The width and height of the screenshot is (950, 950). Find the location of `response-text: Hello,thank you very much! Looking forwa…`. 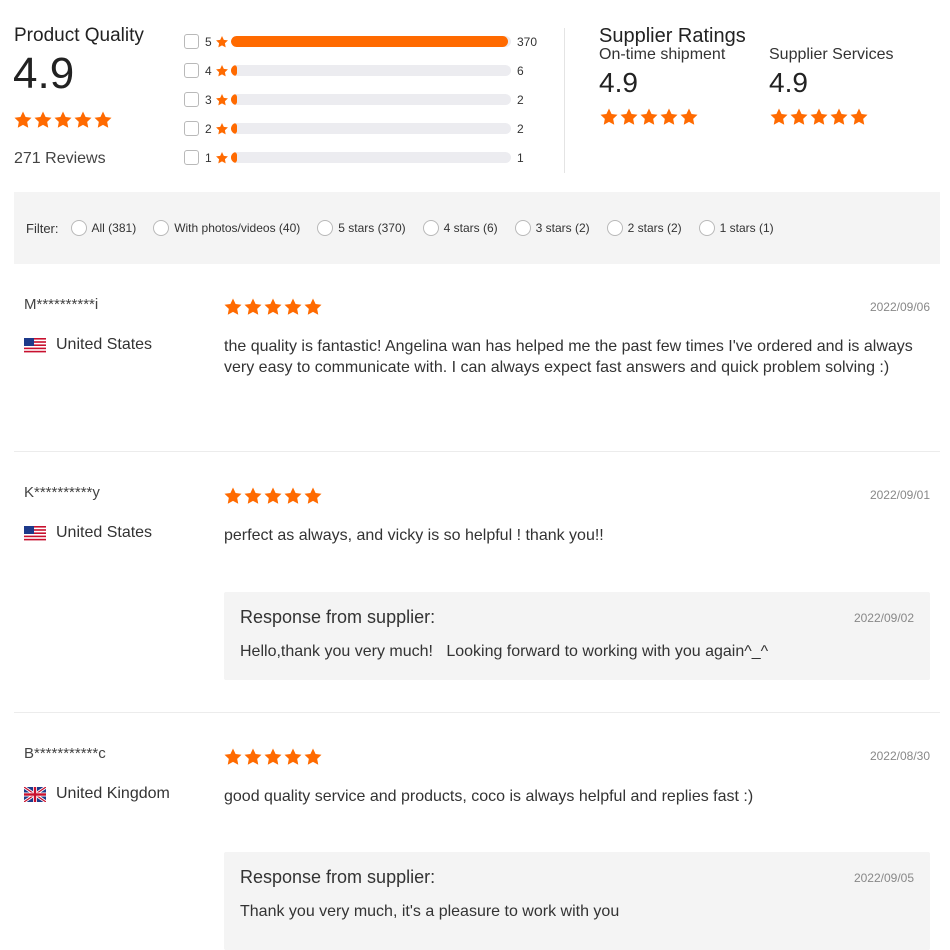

response-text: Hello,thank you very much! Looking forwa… is located at coordinates (504, 651).